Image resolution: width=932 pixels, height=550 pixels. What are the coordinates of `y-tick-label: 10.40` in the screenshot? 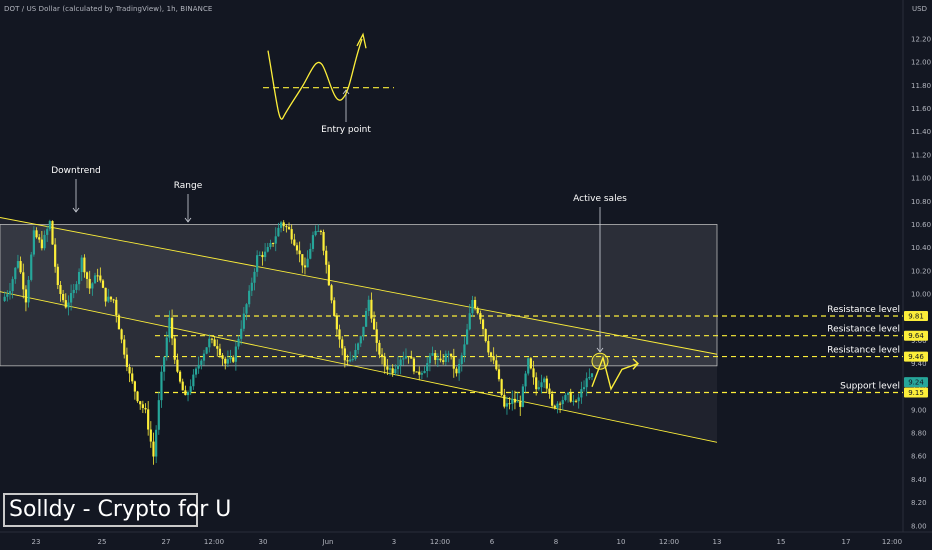 It's located at (921, 248).